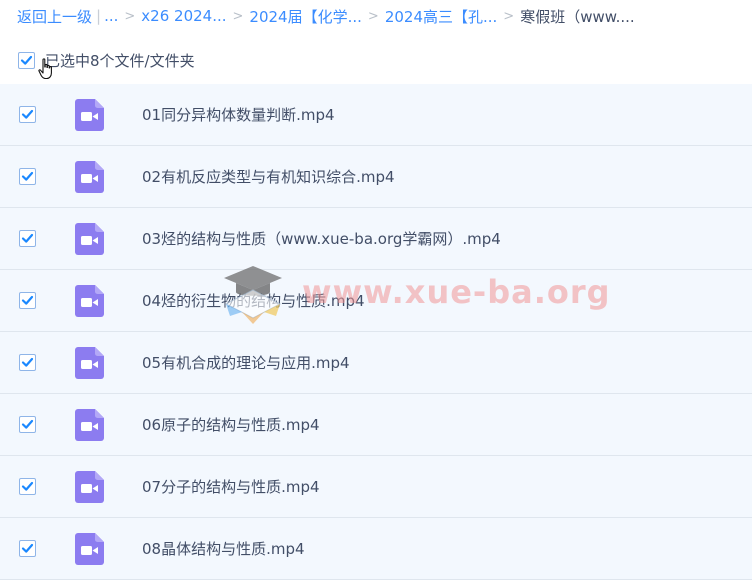  I want to click on select-all-checkbox, so click(26, 60).